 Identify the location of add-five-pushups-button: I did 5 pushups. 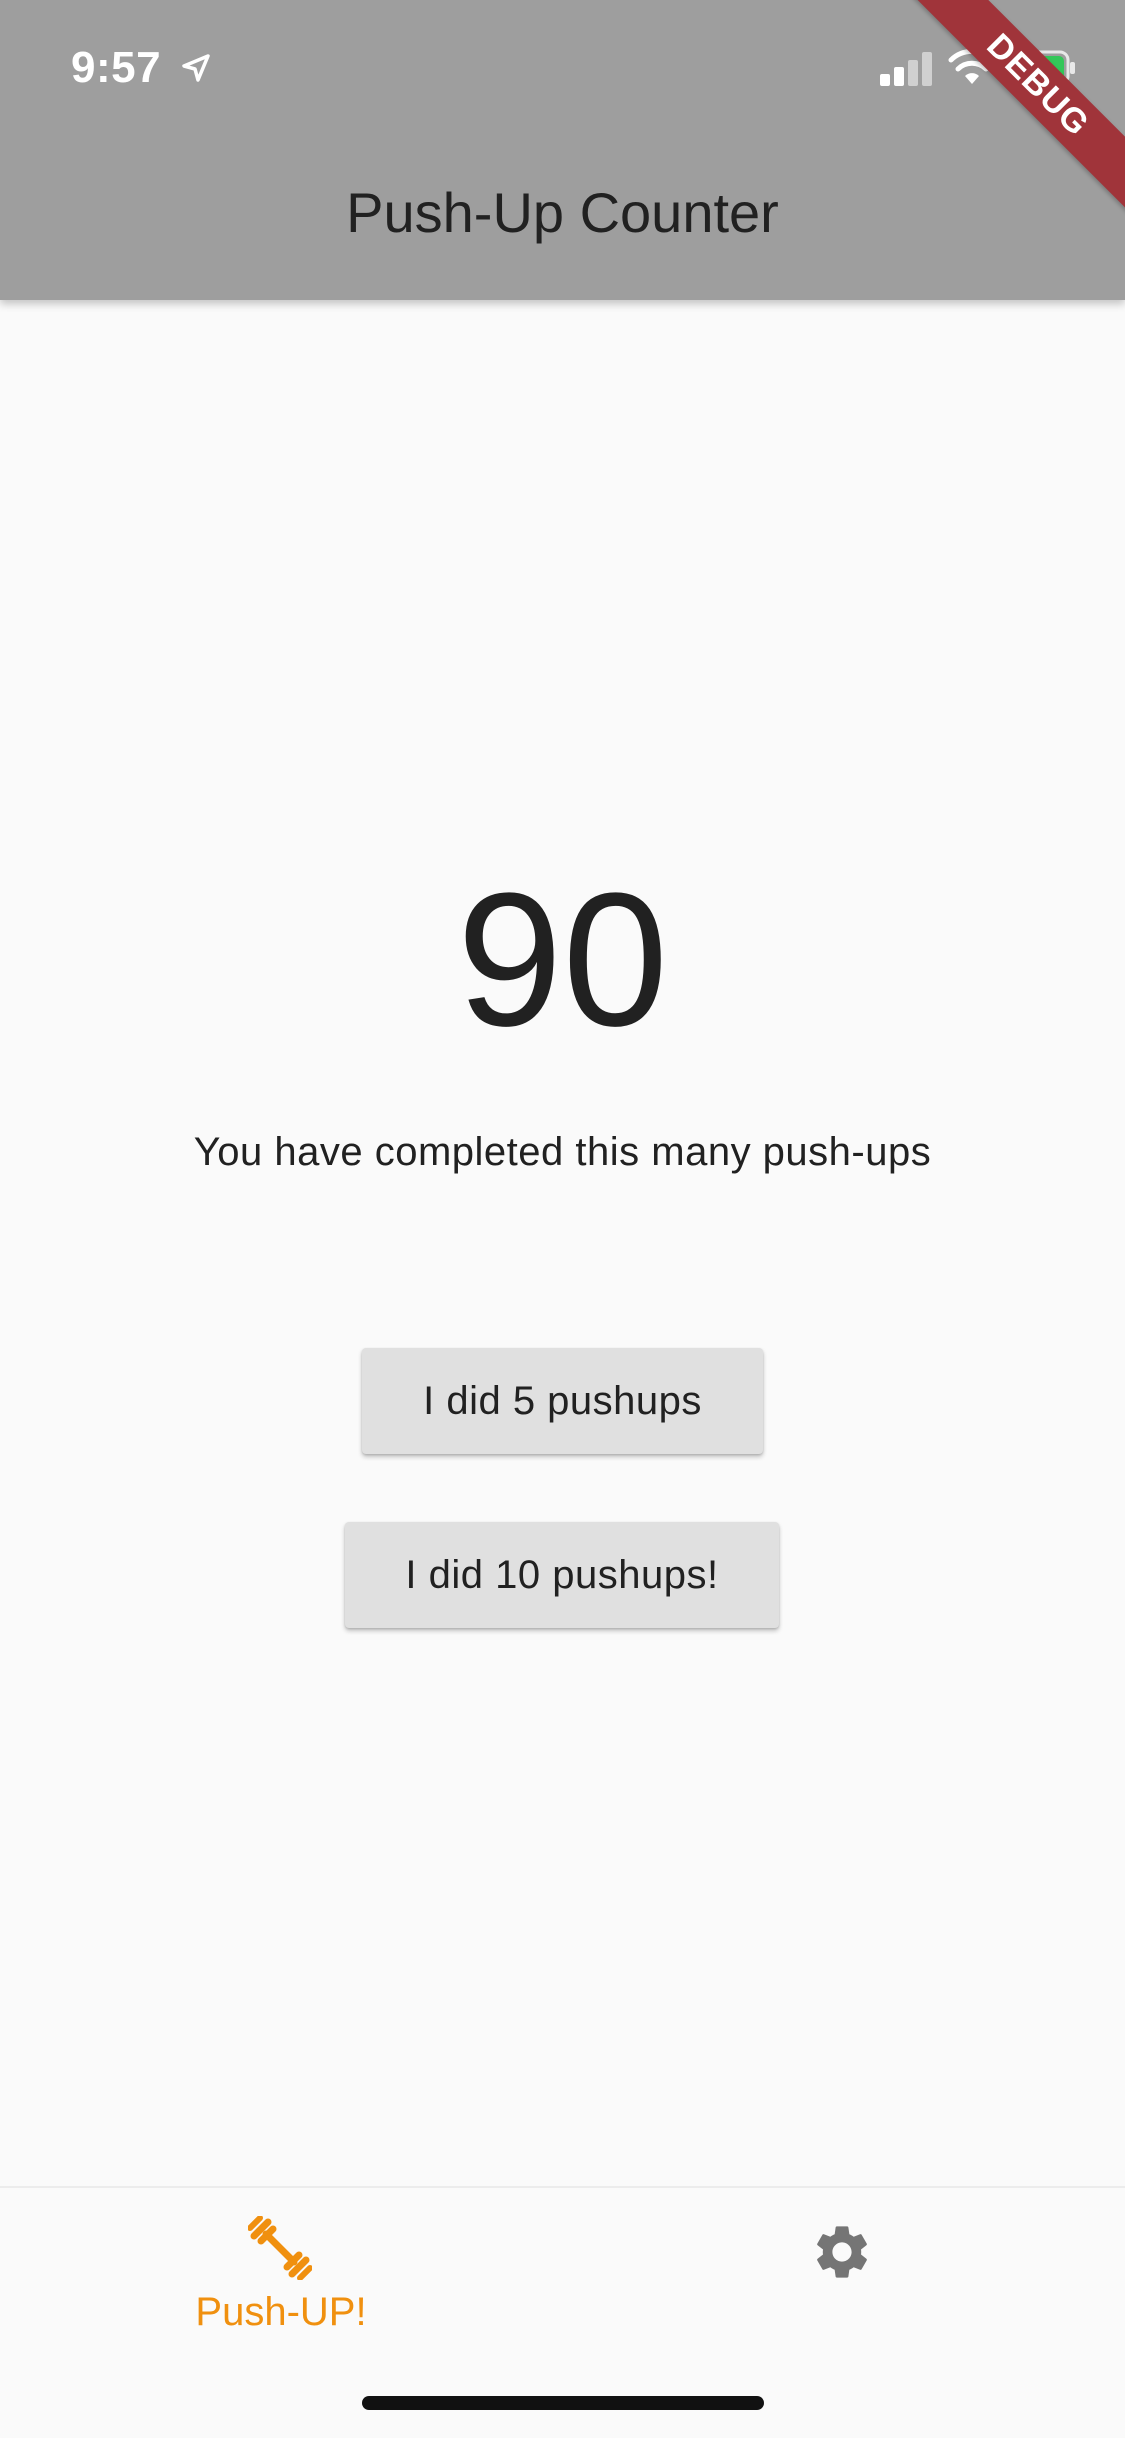
(562, 1401).